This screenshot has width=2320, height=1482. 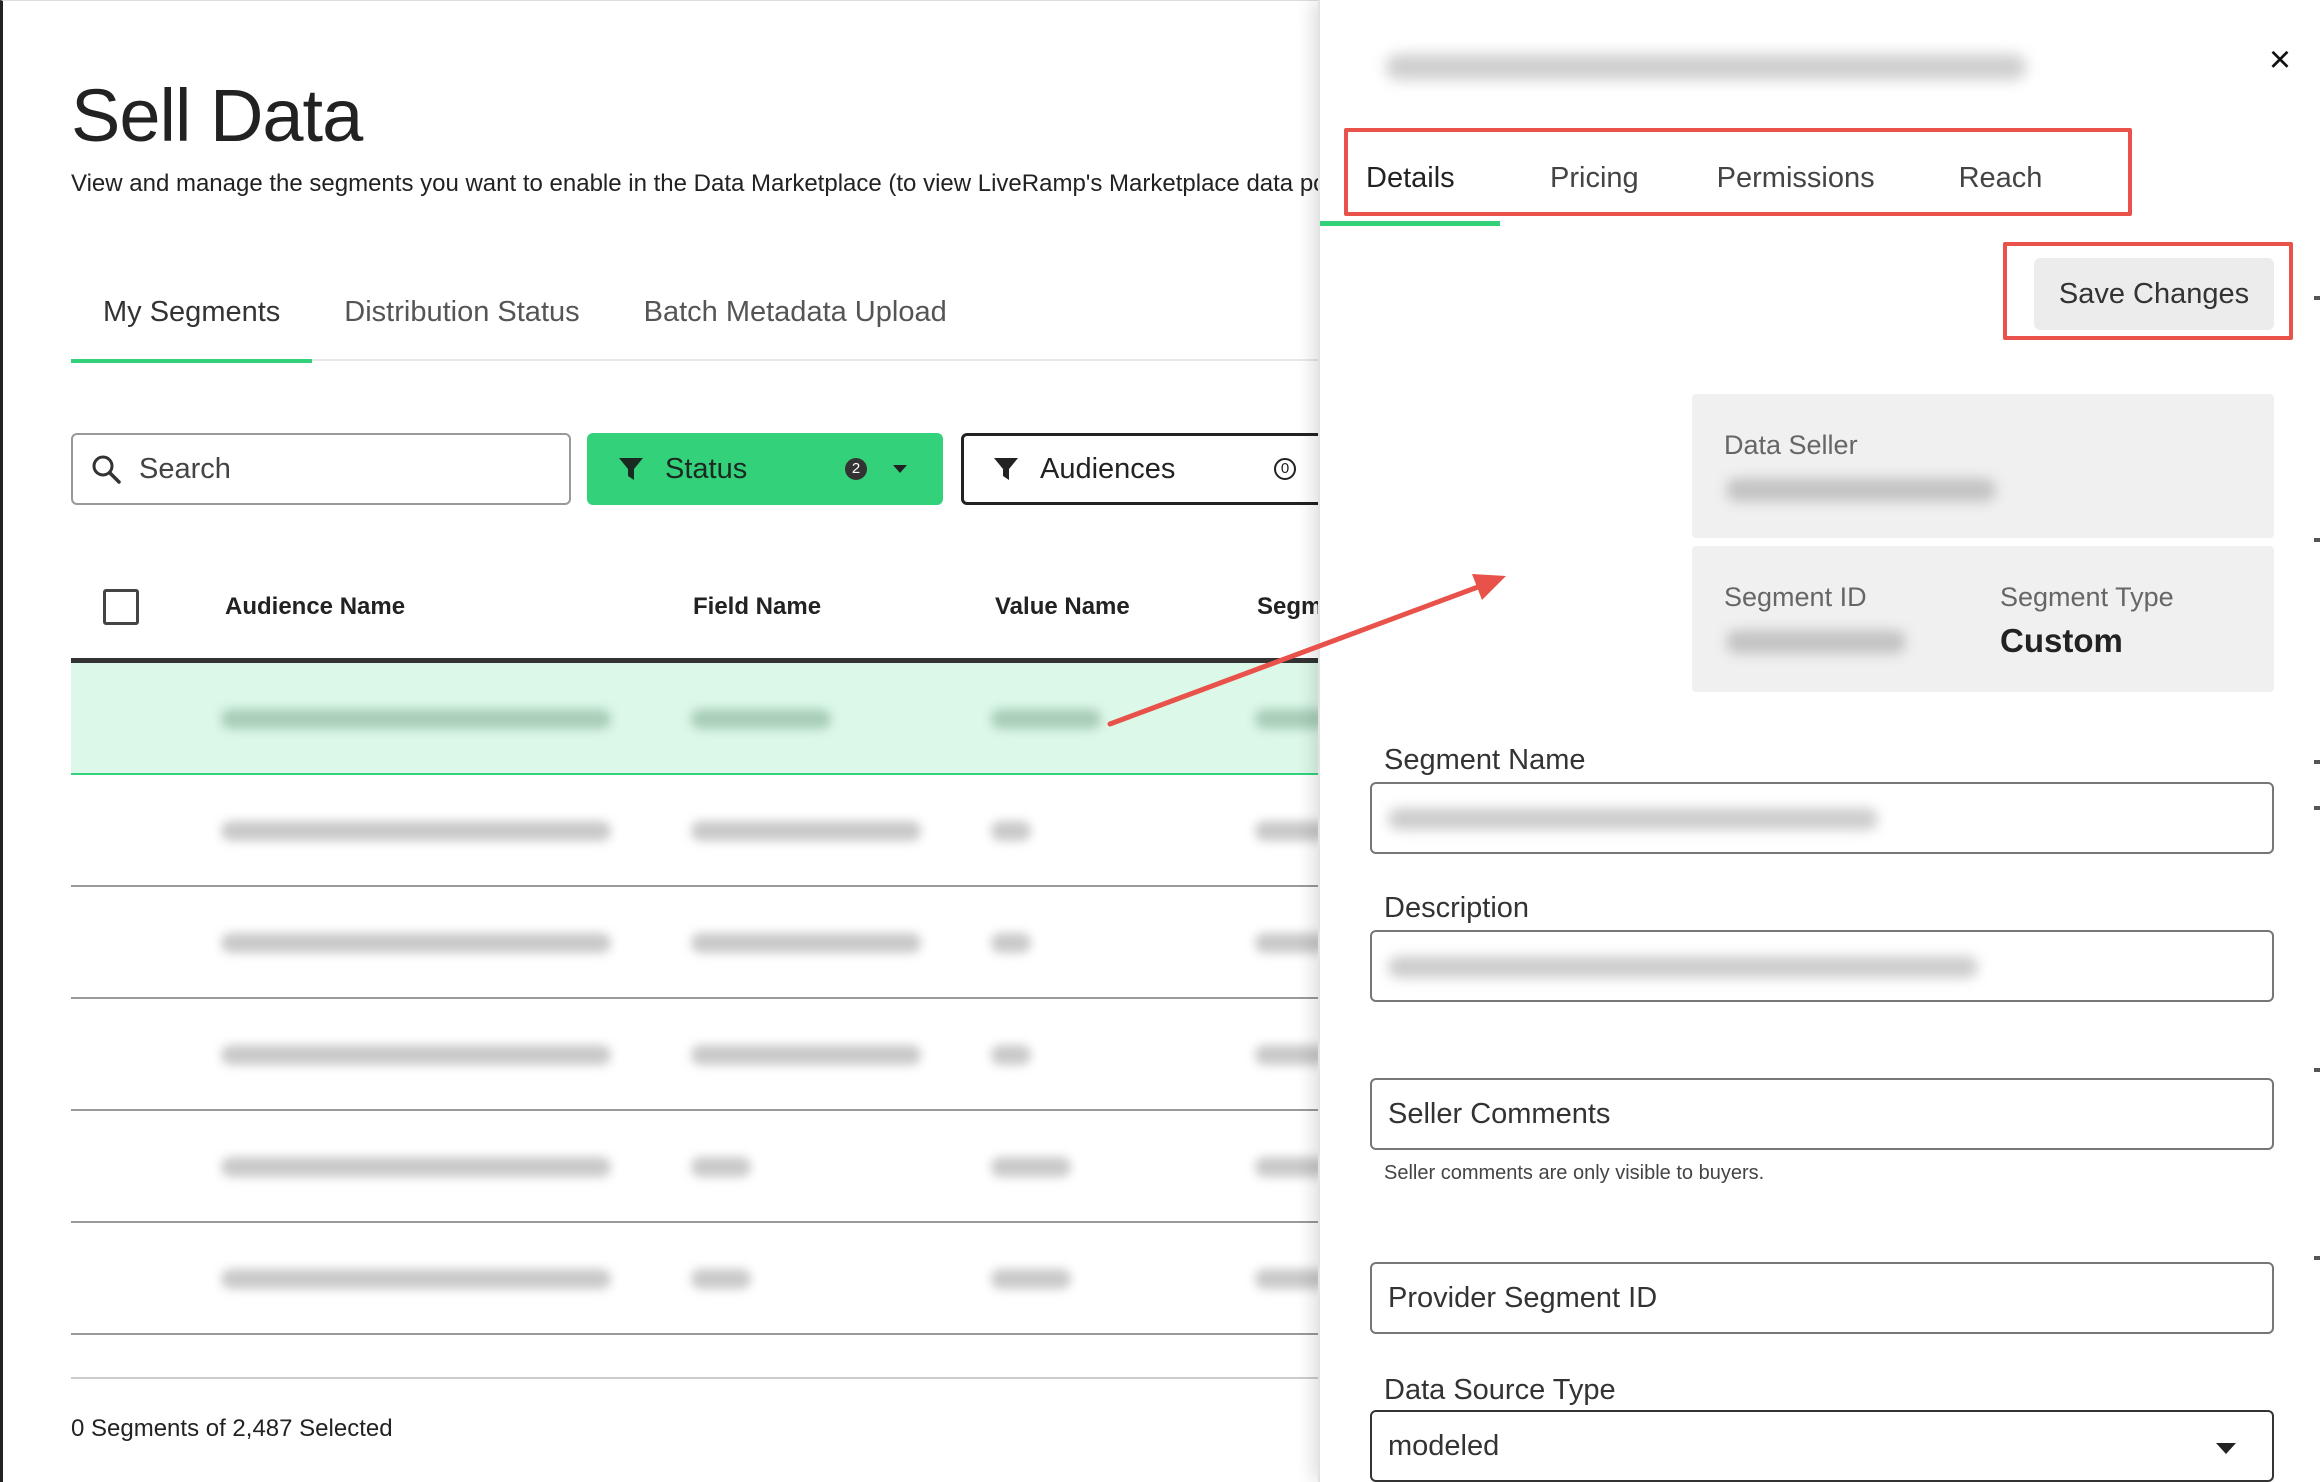 What do you see at coordinates (1285, 469) in the screenshot?
I see `audiences-count-badge: 0` at bounding box center [1285, 469].